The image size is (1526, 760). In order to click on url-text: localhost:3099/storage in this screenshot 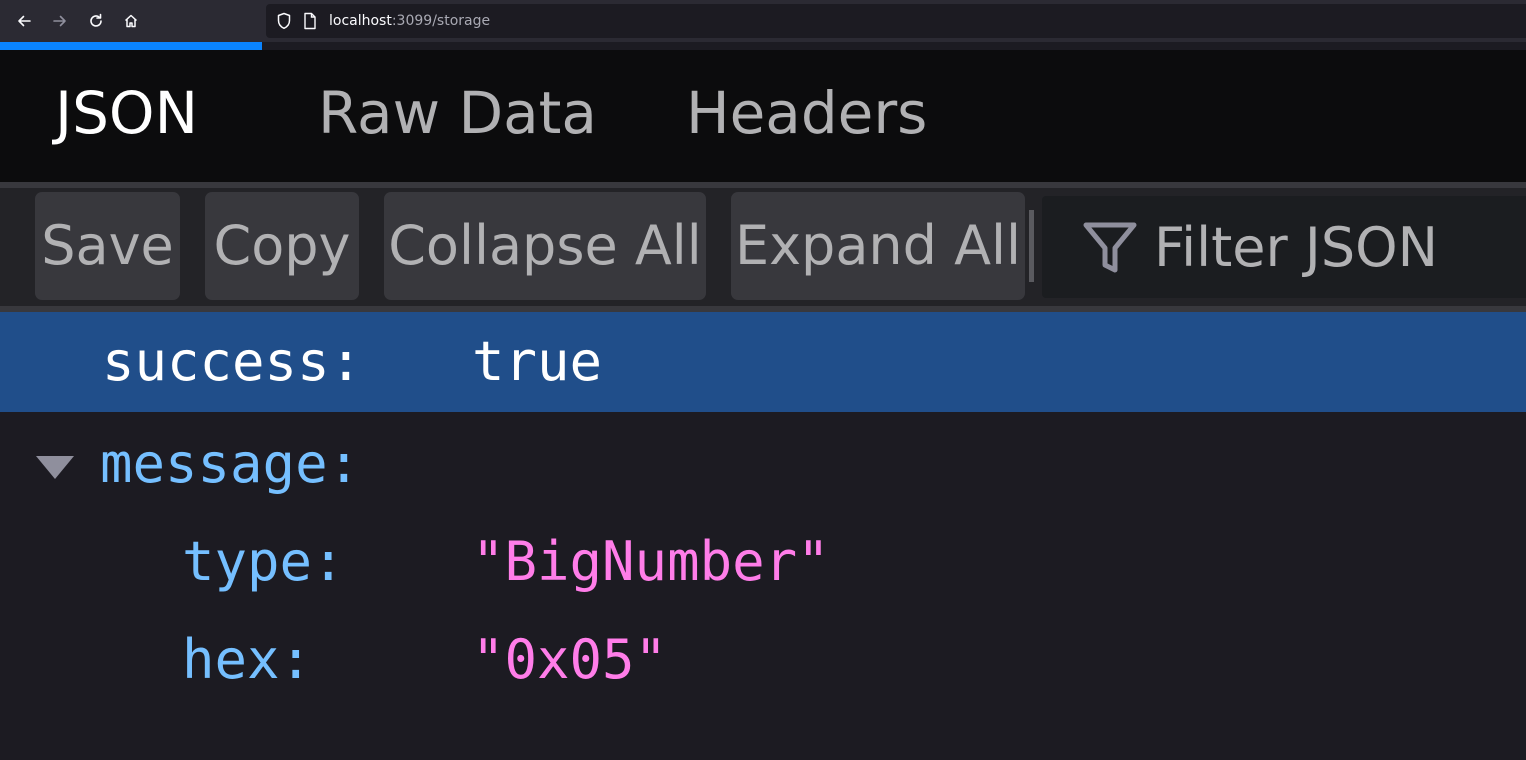, I will do `click(409, 21)`.